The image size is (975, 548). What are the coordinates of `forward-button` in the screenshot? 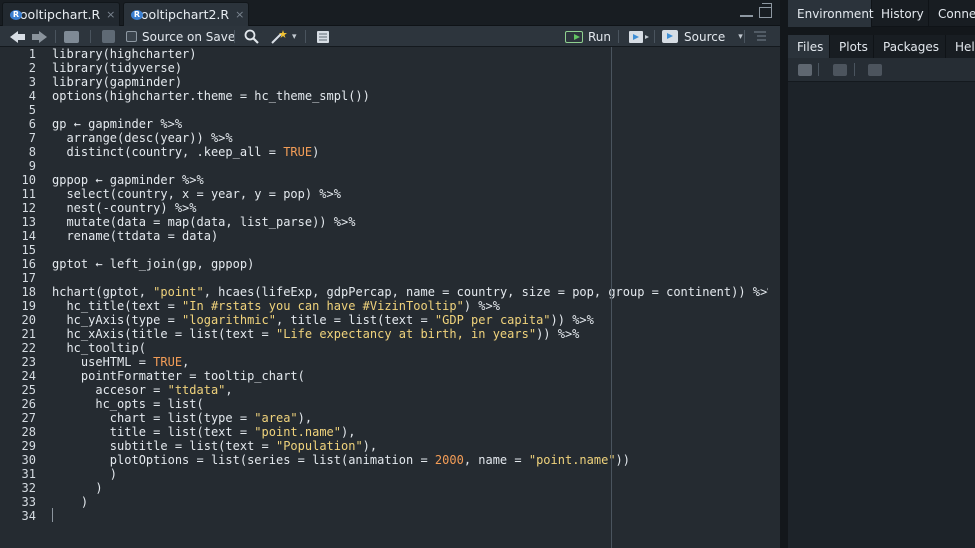 It's located at (39, 36).